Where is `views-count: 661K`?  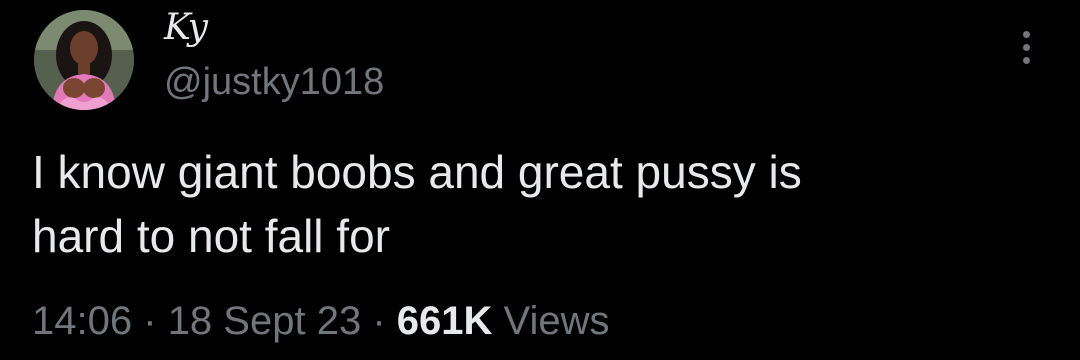 views-count: 661K is located at coordinates (444, 321).